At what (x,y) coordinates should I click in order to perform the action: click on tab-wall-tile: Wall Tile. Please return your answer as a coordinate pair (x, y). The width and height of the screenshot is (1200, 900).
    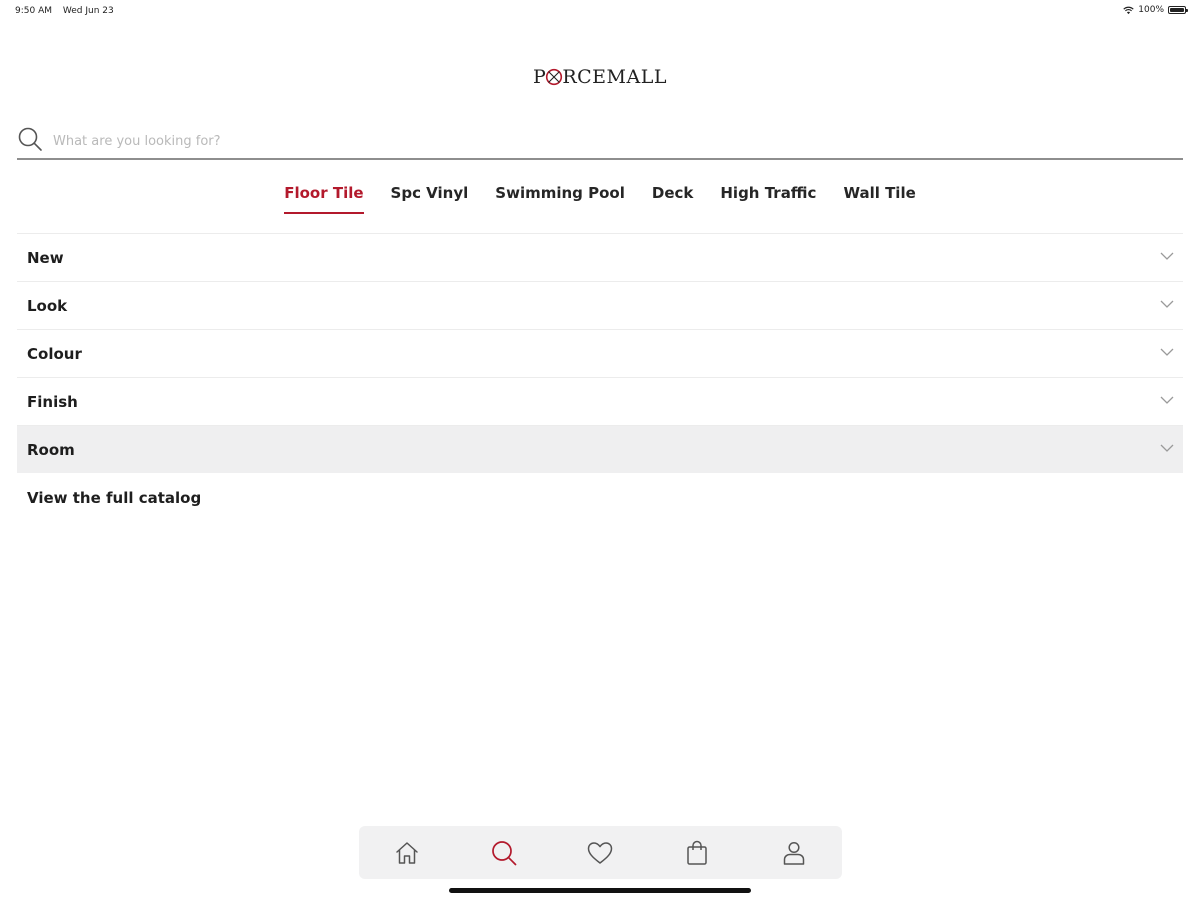
    Looking at the image, I should click on (879, 199).